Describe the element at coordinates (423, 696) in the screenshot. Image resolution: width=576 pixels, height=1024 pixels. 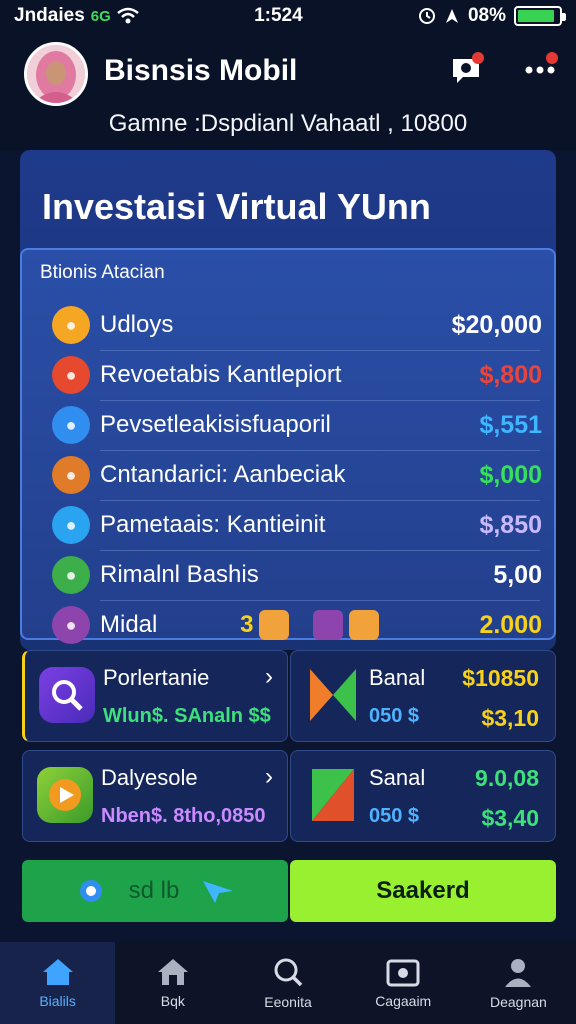
I see `card-banal: Banal $10850 050 $ $3,10` at that location.